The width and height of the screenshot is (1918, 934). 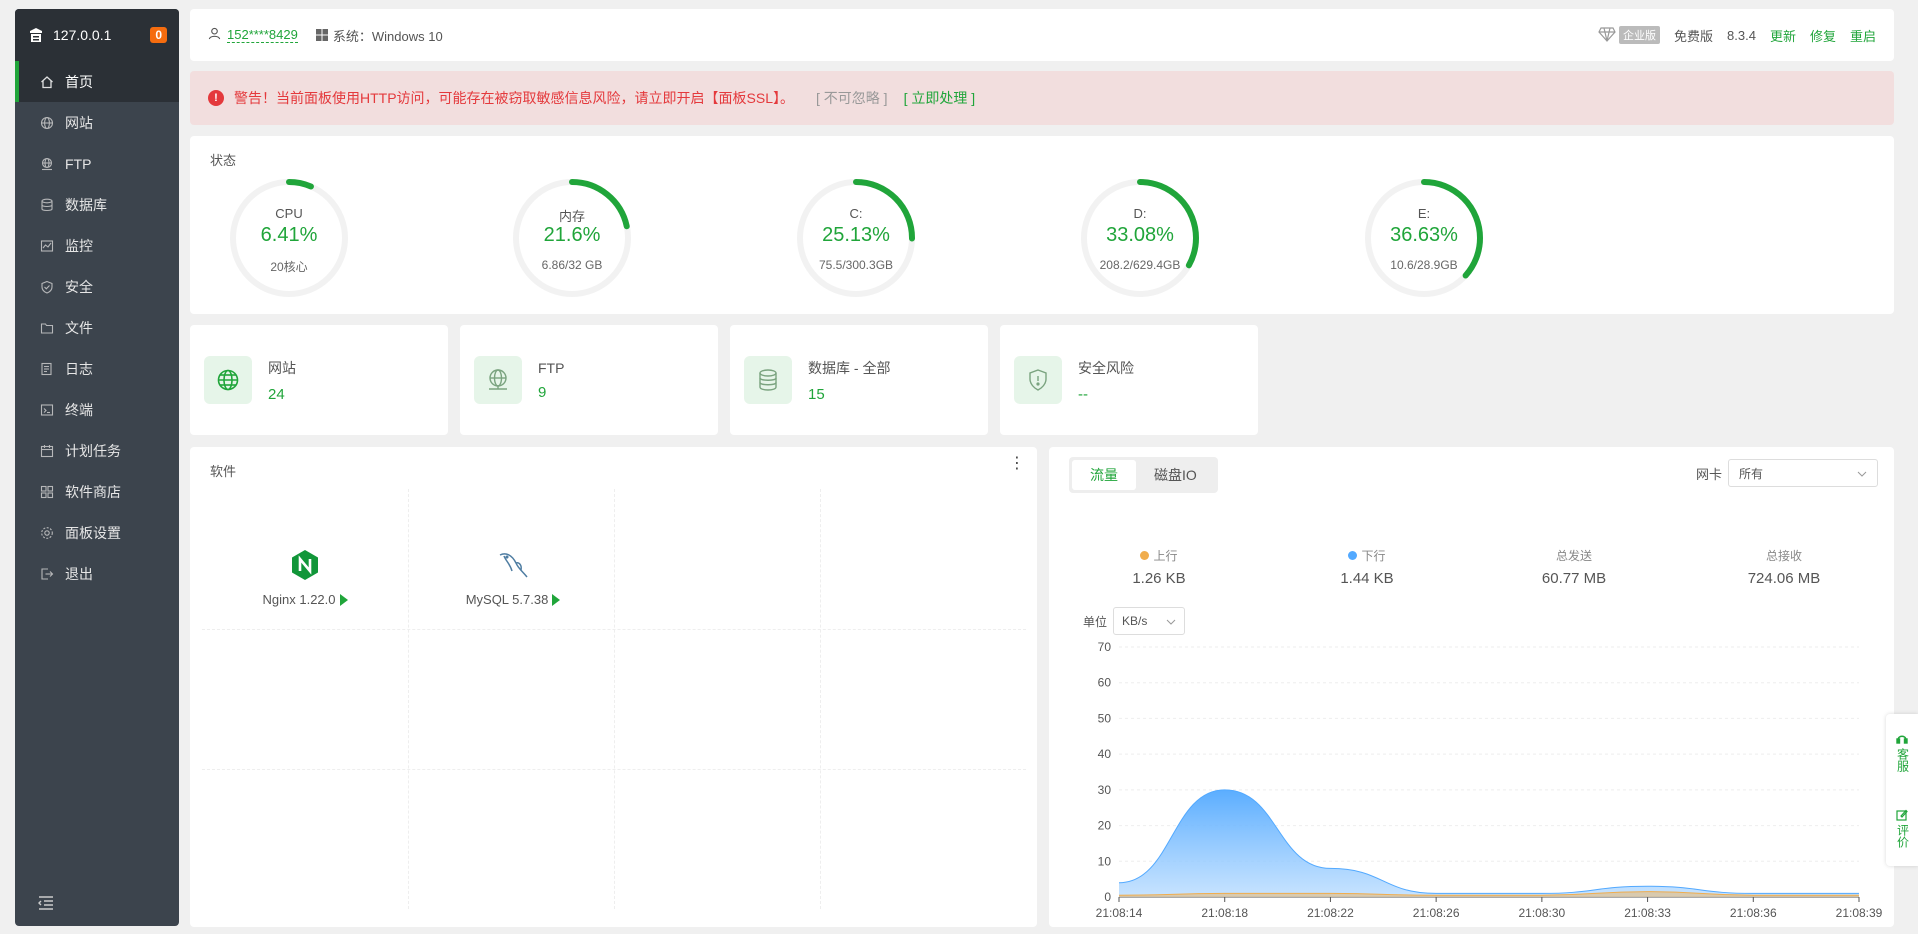 What do you see at coordinates (1159, 578) in the screenshot?
I see `upload-value: 1.26 KB` at bounding box center [1159, 578].